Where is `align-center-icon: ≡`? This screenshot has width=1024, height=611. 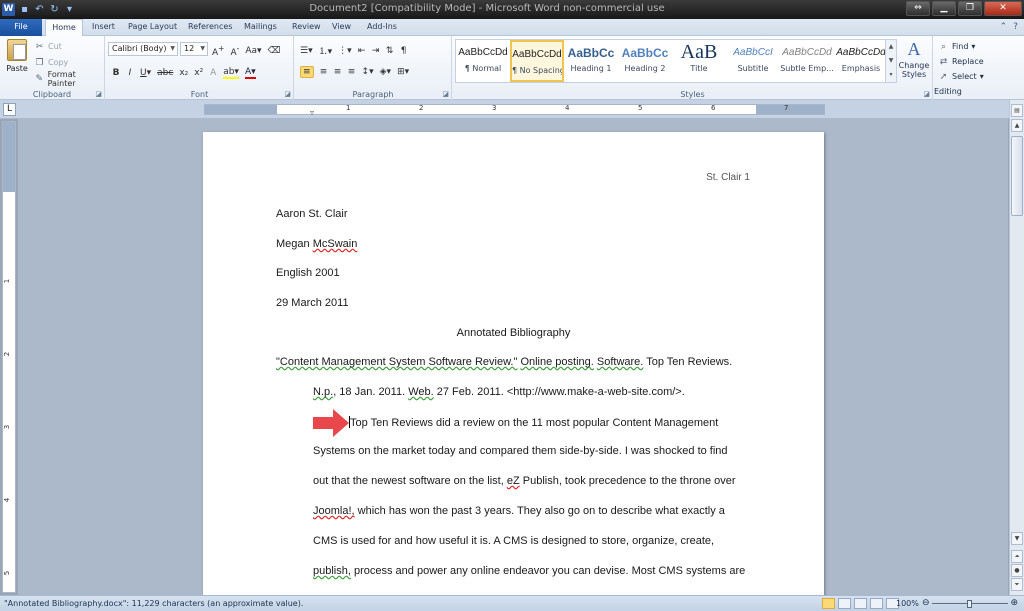
align-center-icon: ≡ is located at coordinates (324, 72).